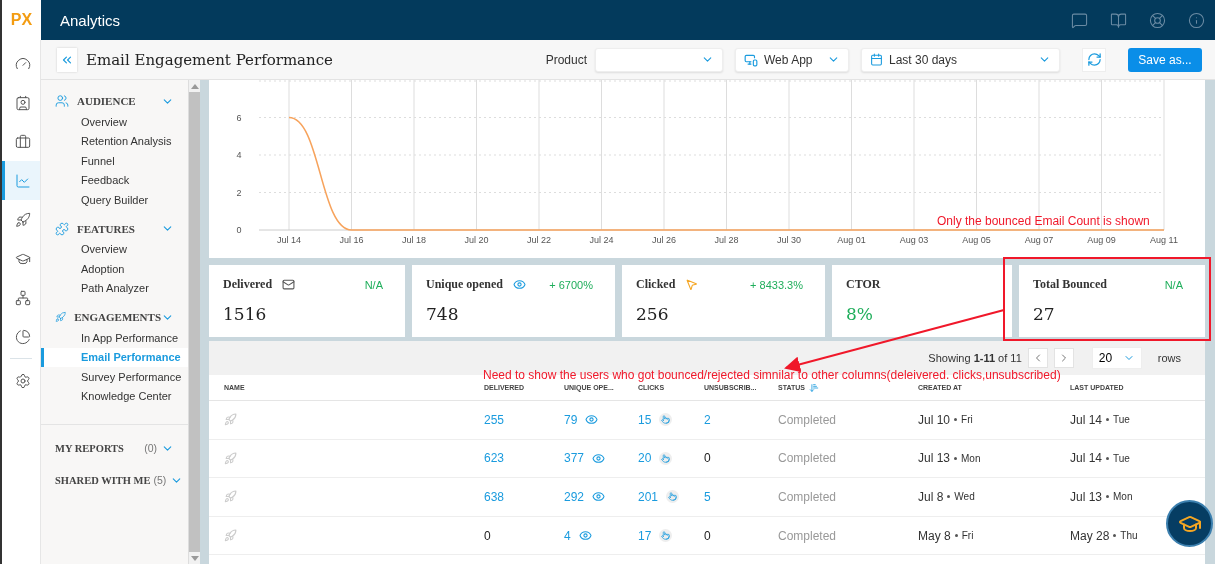 The width and height of the screenshot is (1215, 564). I want to click on contact-card-icon, so click(22, 102).